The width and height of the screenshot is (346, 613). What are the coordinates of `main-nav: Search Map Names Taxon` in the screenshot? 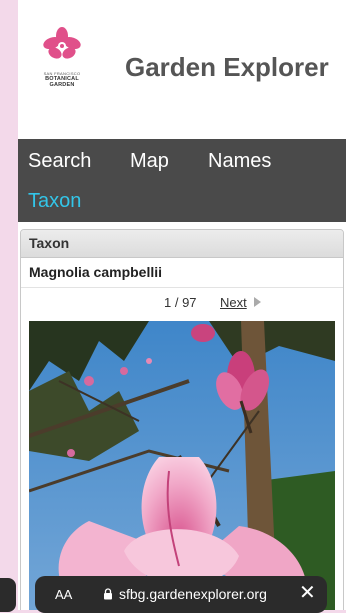 It's located at (182, 180).